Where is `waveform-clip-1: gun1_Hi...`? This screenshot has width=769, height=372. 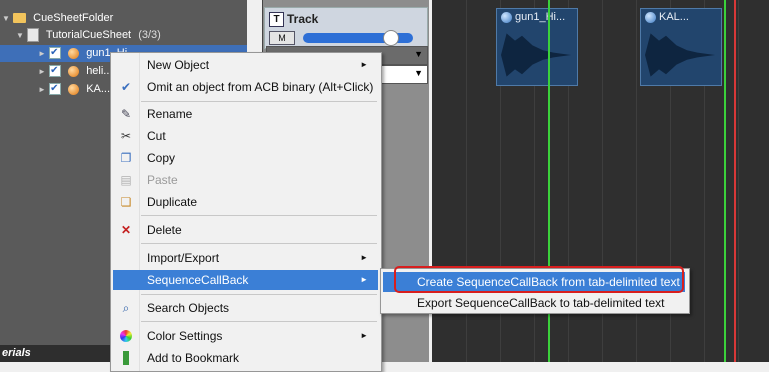 waveform-clip-1: gun1_Hi... is located at coordinates (537, 47).